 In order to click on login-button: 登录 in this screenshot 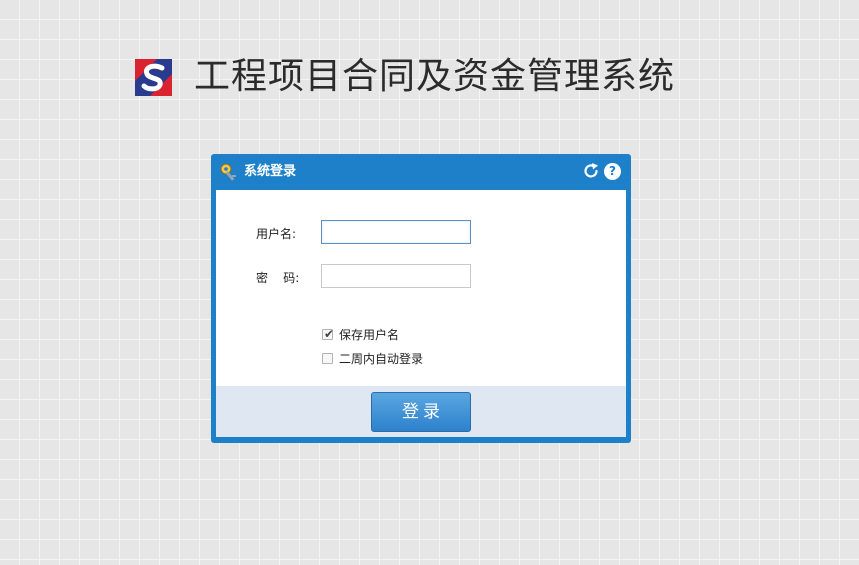, I will do `click(421, 412)`.